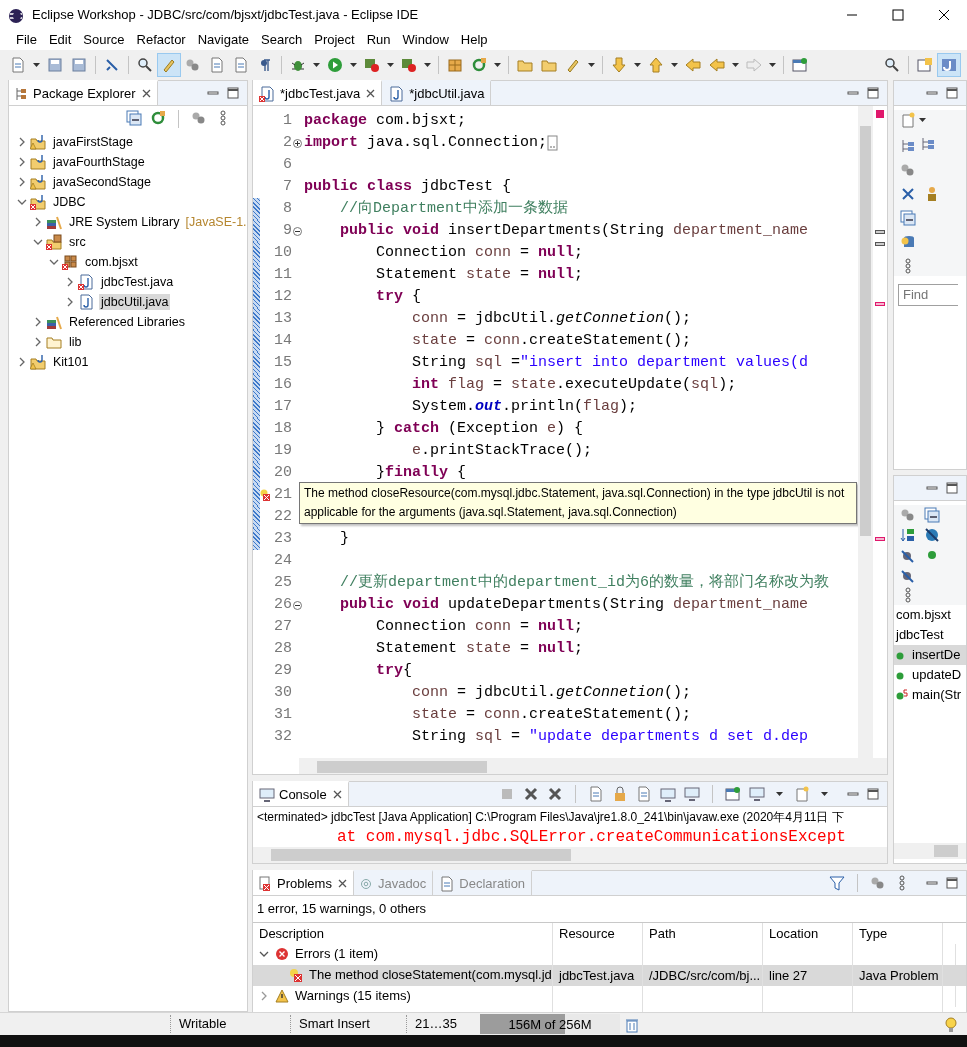 The width and height of the screenshot is (967, 1047). I want to click on menu-item: Source, so click(104, 40).